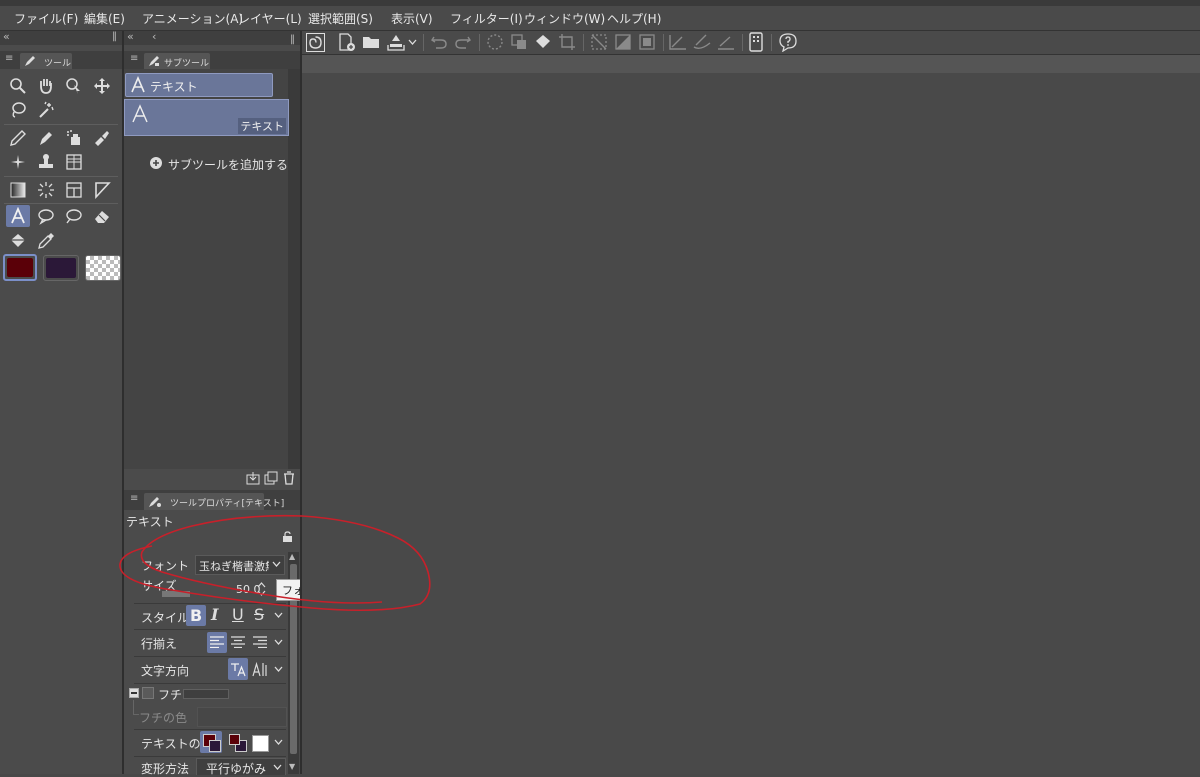 The image size is (1200, 777). I want to click on eyedropper-icon, so click(46, 241).